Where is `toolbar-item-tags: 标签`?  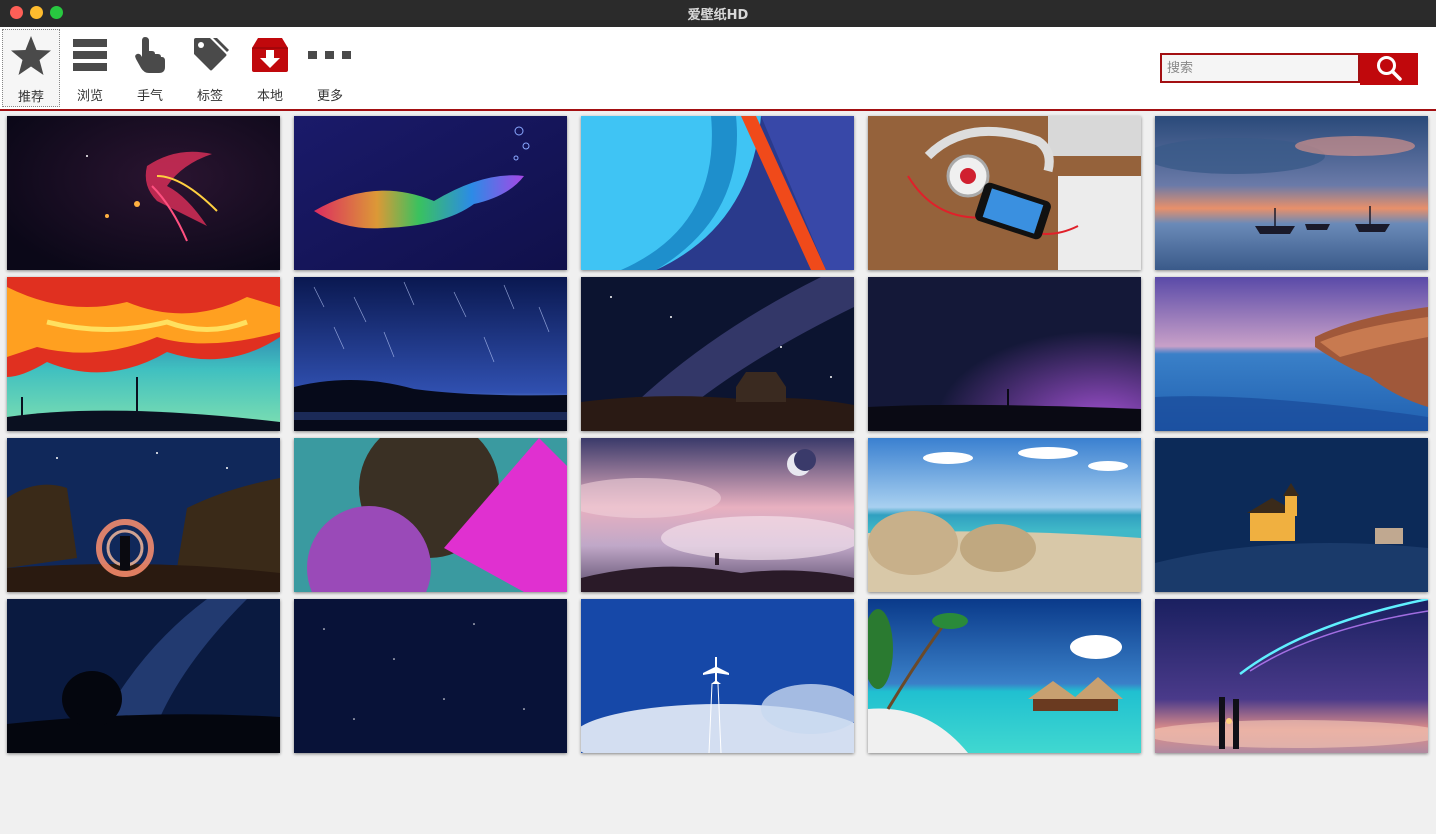
toolbar-item-tags: 标签 is located at coordinates (210, 68).